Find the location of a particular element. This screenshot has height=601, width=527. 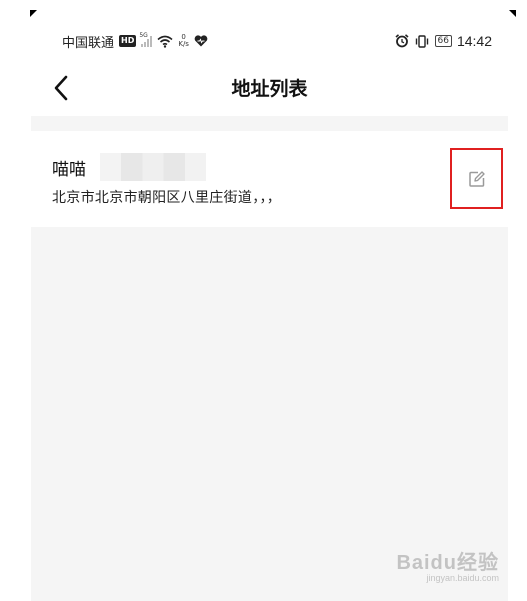

address-name-row: 喵喵 is located at coordinates (129, 167).